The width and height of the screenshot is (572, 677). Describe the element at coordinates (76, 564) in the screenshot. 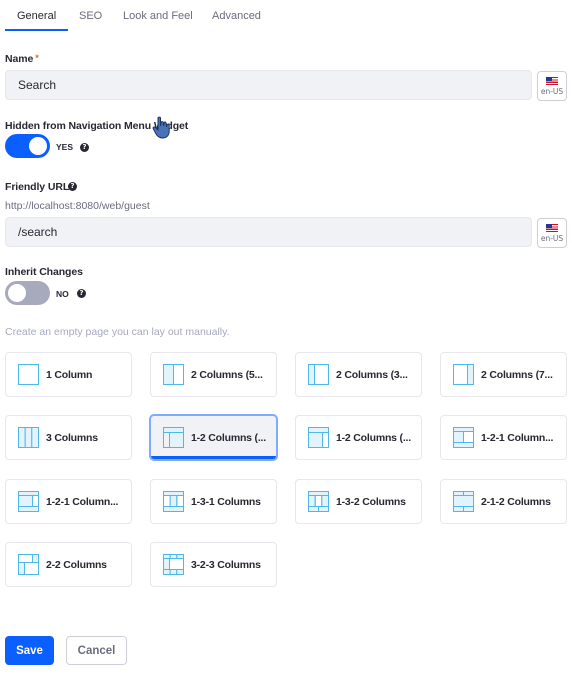

I see `layout-card-label: 2-2 Columns` at that location.